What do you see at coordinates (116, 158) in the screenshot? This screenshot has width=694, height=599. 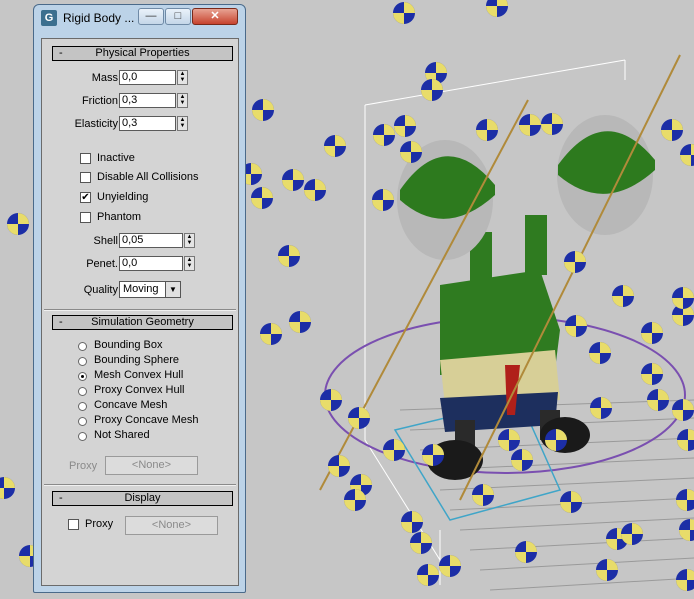 I see `inactive-label: Inactive` at bounding box center [116, 158].